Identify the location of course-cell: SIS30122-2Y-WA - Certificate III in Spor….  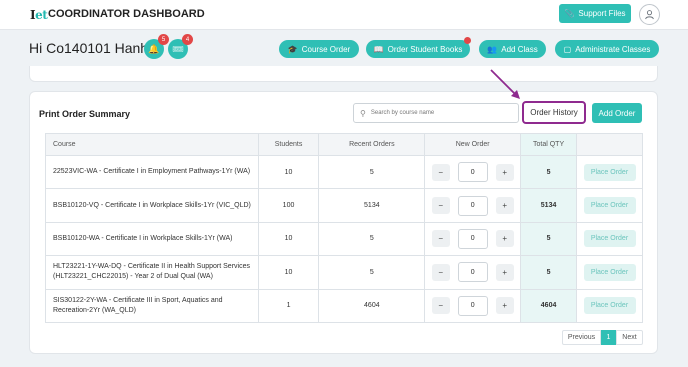
(152, 305).